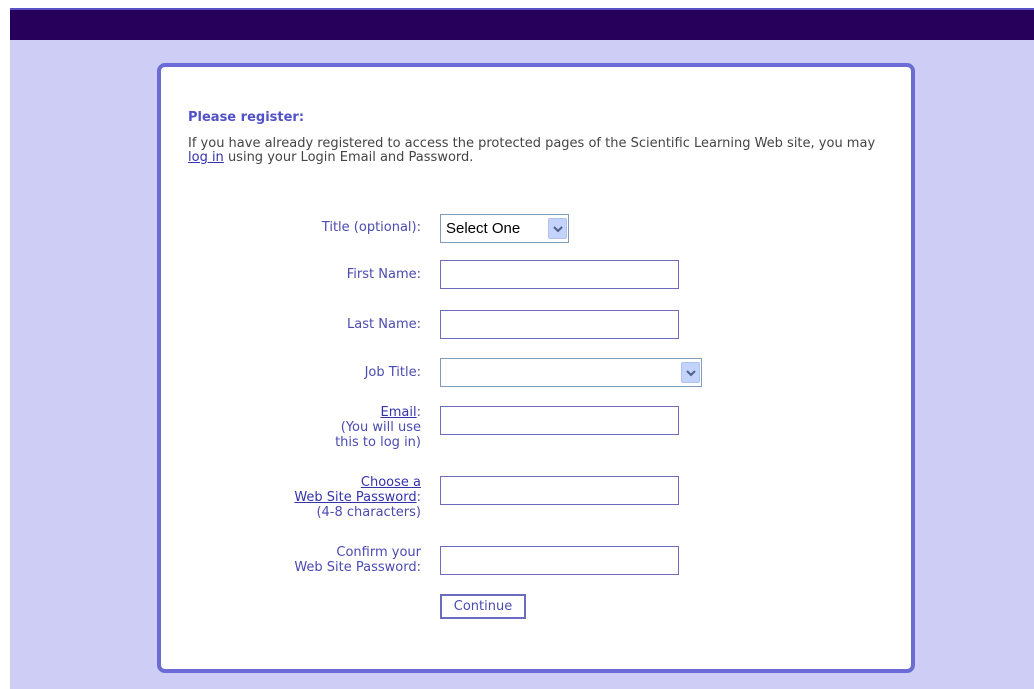 The image size is (1034, 689). I want to click on email-hint-line-2: this to log in), so click(378, 442).